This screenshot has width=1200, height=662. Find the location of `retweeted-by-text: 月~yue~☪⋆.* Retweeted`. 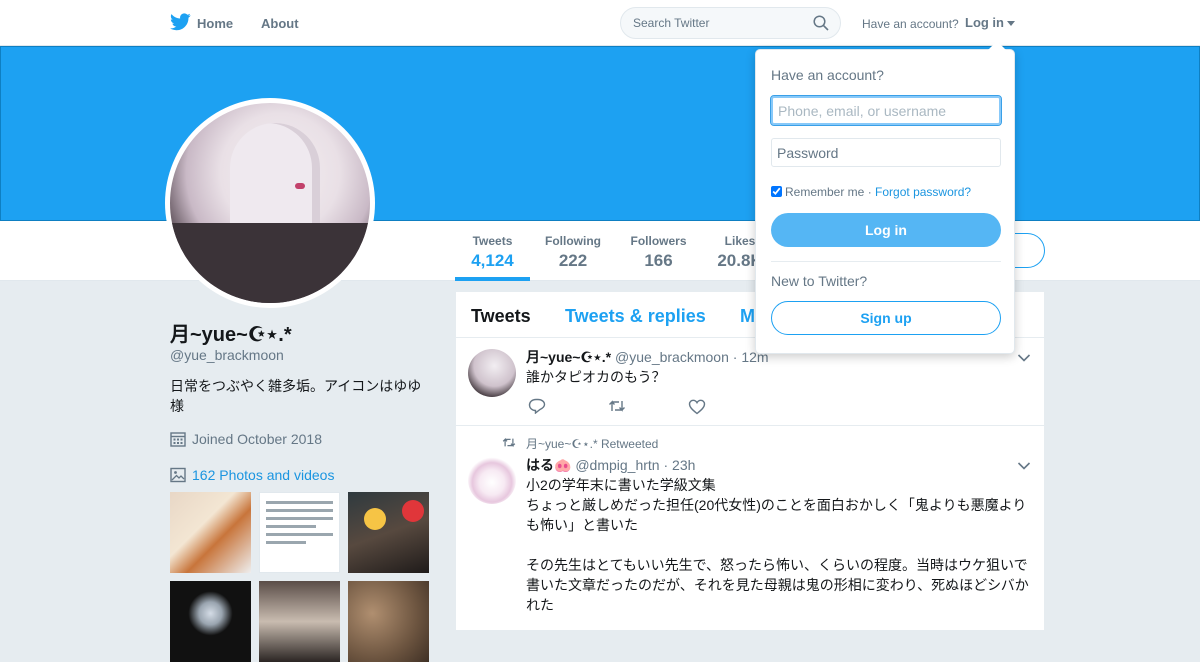

retweeted-by-text: 月~yue~☪⋆.* Retweeted is located at coordinates (592, 443).